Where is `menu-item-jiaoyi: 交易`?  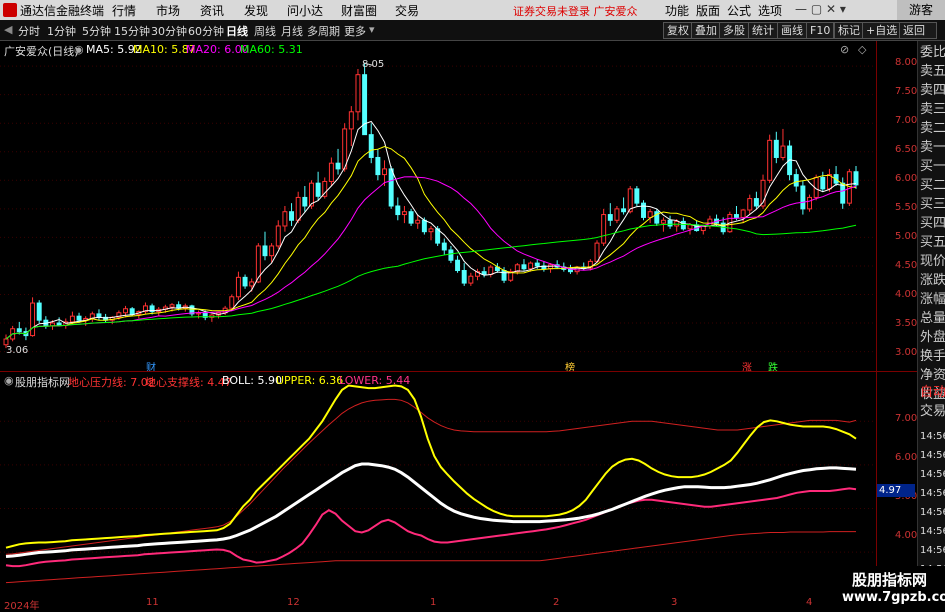
menu-item-jiaoyi: 交易 is located at coordinates (407, 10).